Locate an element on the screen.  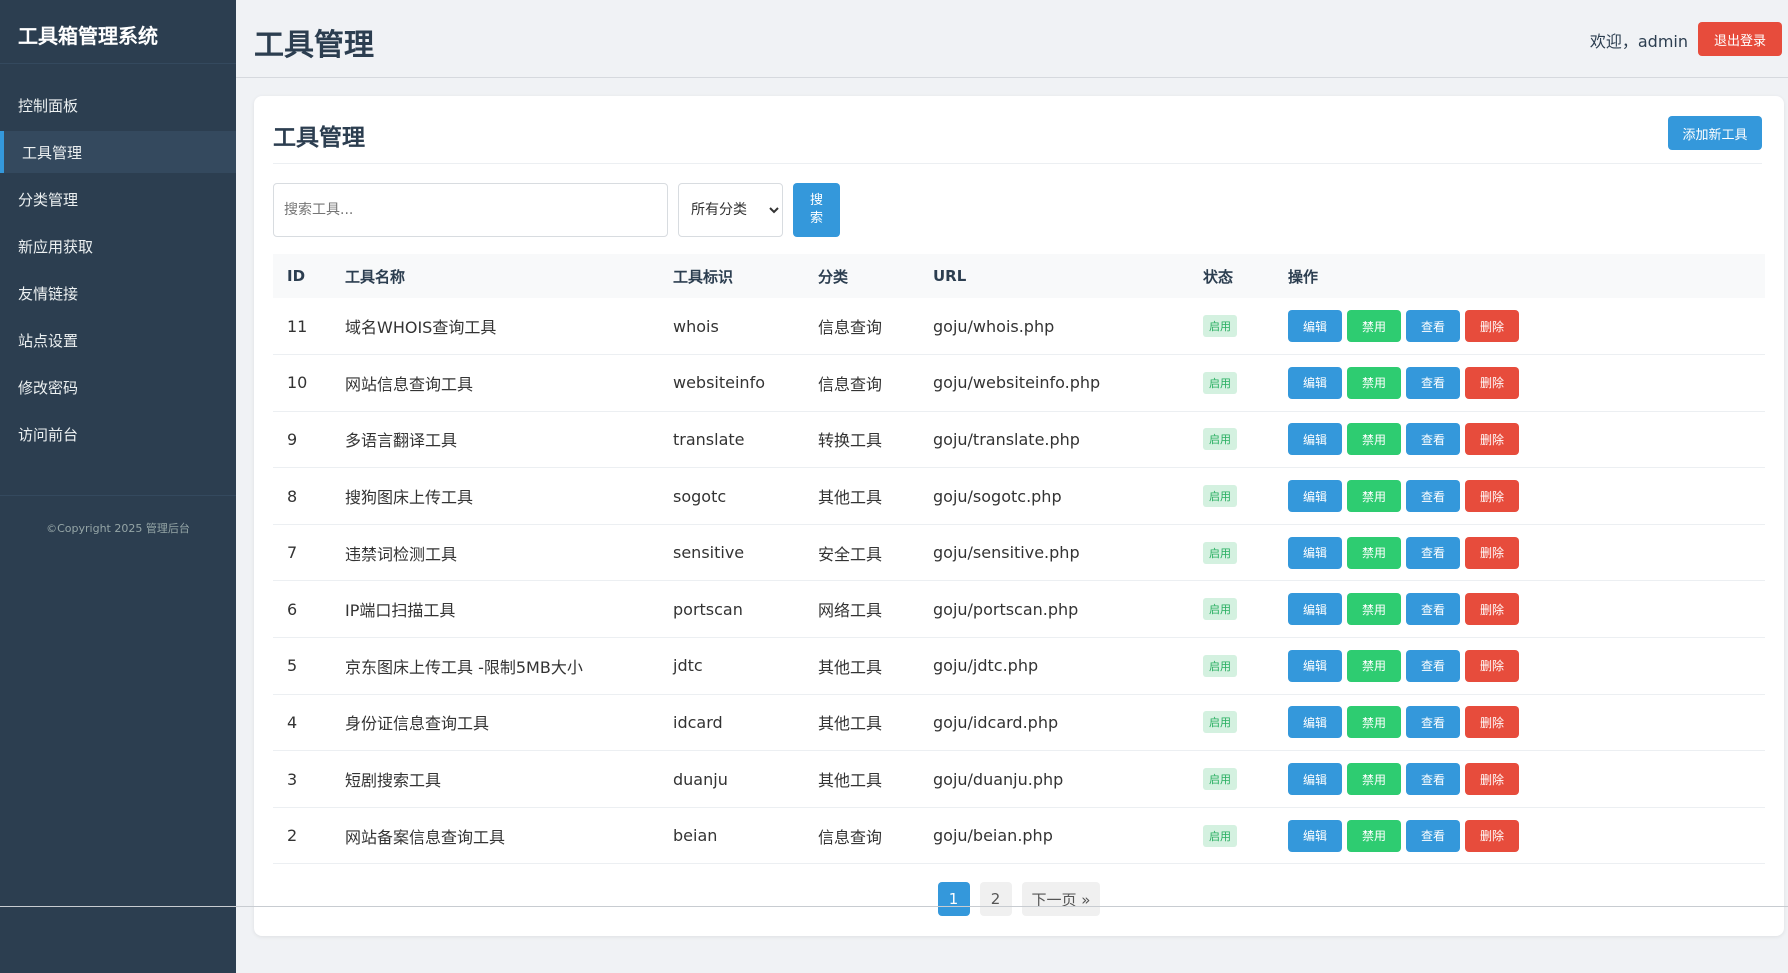
sidebar-item-tools: 工具管理 is located at coordinates (118, 152).